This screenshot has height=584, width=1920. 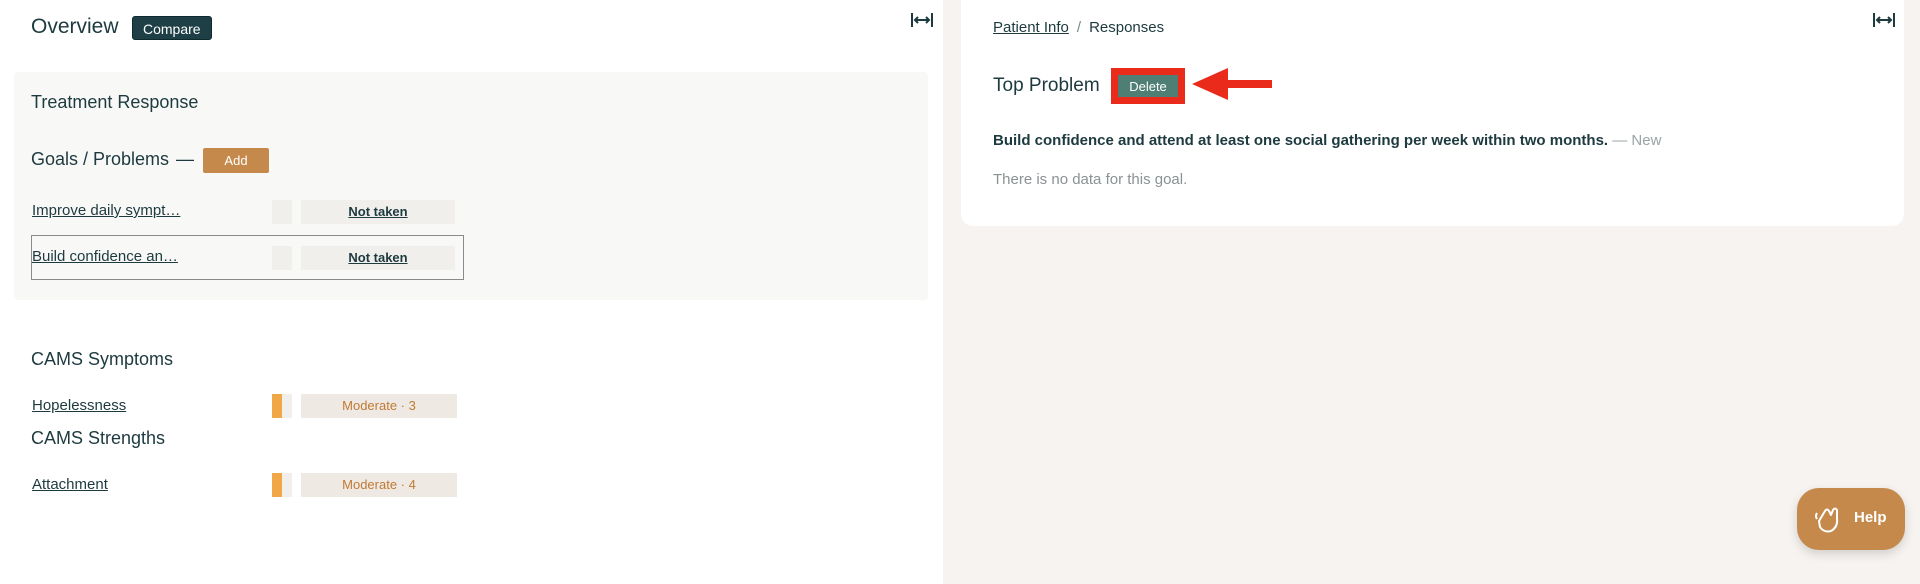 What do you see at coordinates (79, 405) in the screenshot?
I see `symptom-link-hopelessness: Hopelessness` at bounding box center [79, 405].